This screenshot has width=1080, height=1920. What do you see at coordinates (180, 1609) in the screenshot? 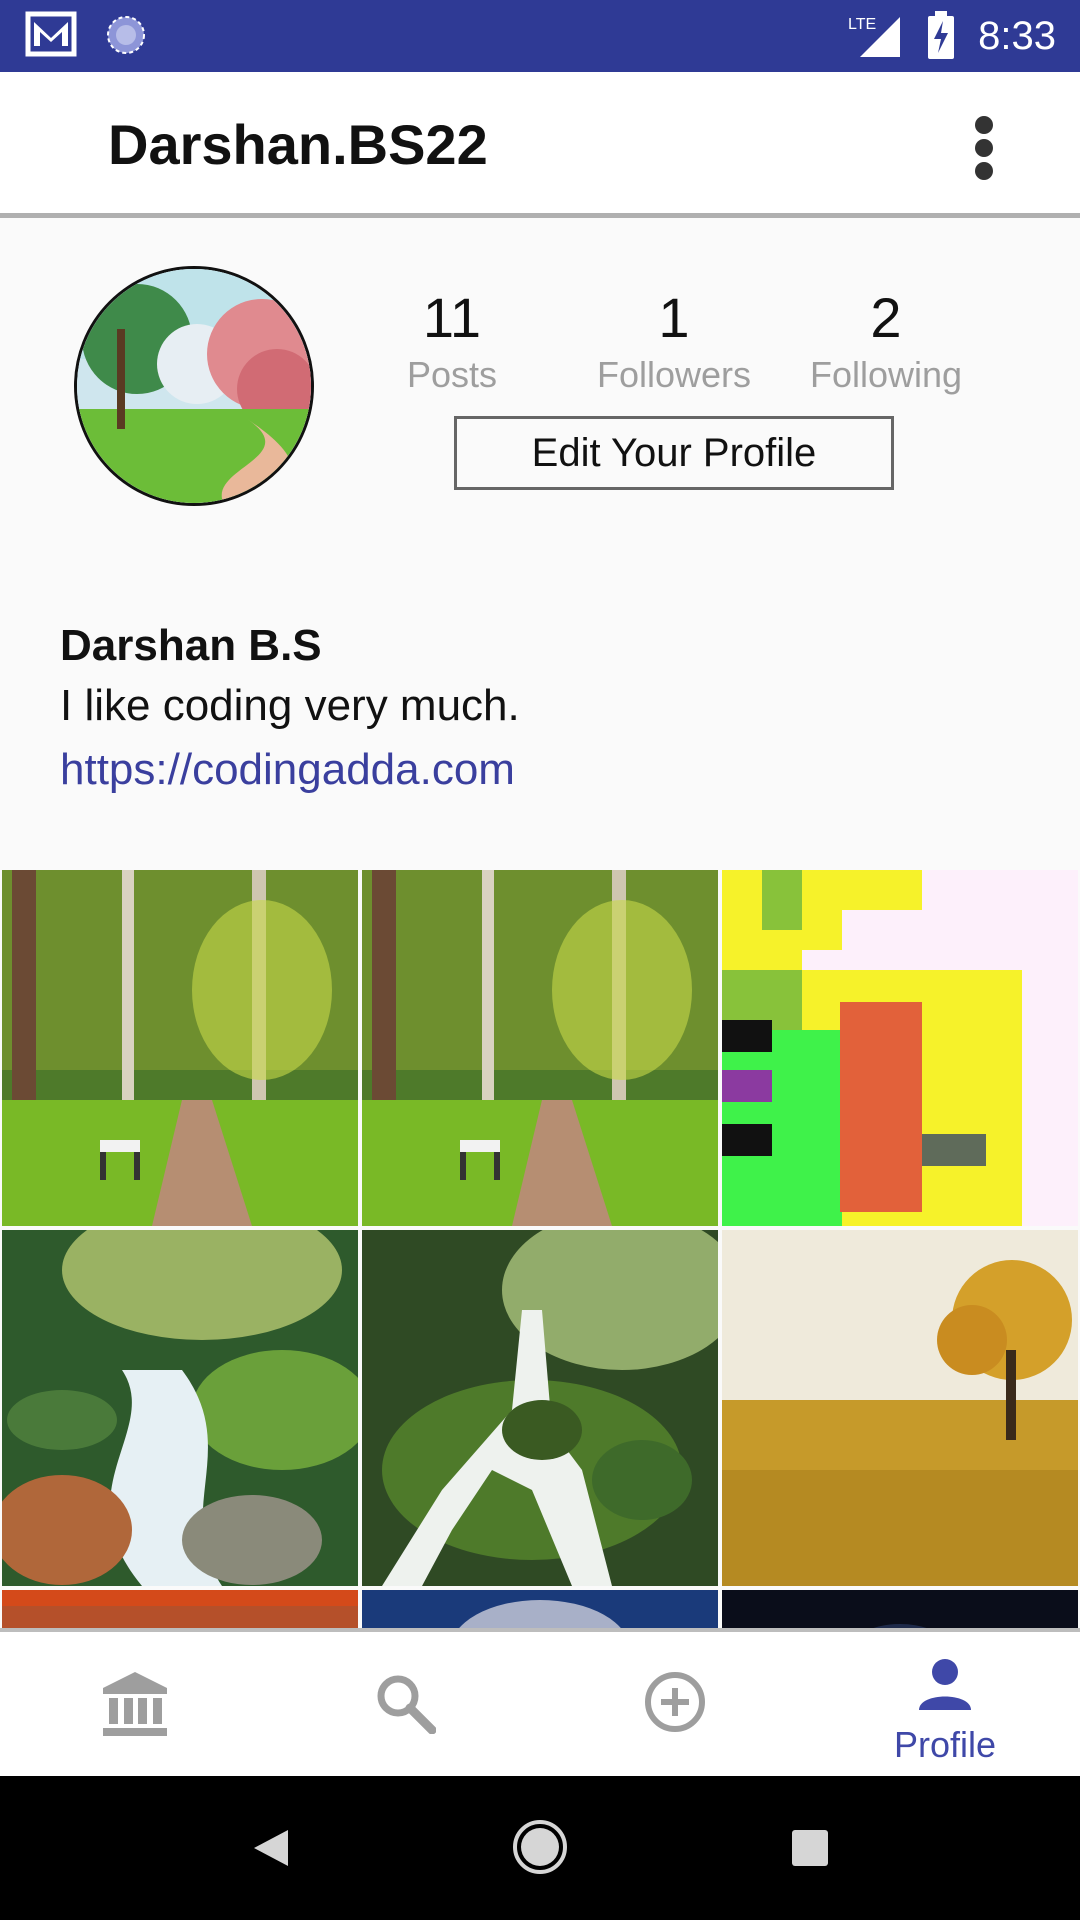
I see `post-sunset` at bounding box center [180, 1609].